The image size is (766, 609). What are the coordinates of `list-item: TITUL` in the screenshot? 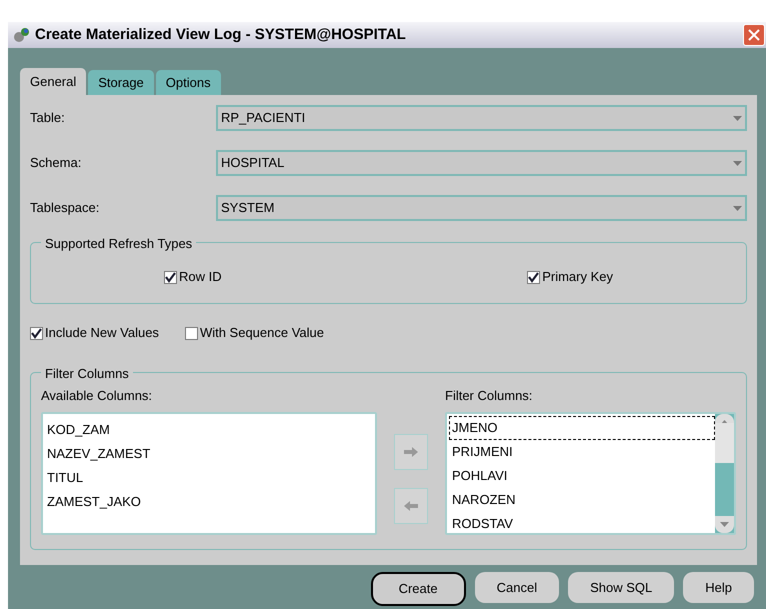 It's located at (209, 478).